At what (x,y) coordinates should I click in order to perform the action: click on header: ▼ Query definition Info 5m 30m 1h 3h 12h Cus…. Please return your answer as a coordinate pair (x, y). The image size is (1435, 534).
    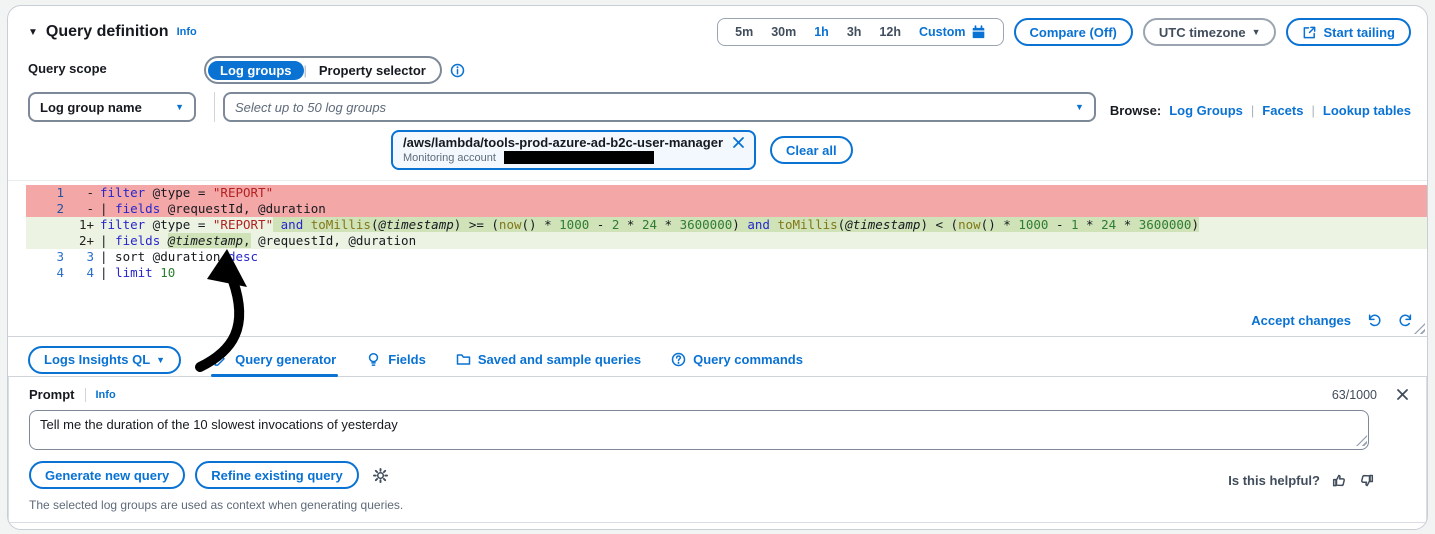
    Looking at the image, I should click on (717, 30).